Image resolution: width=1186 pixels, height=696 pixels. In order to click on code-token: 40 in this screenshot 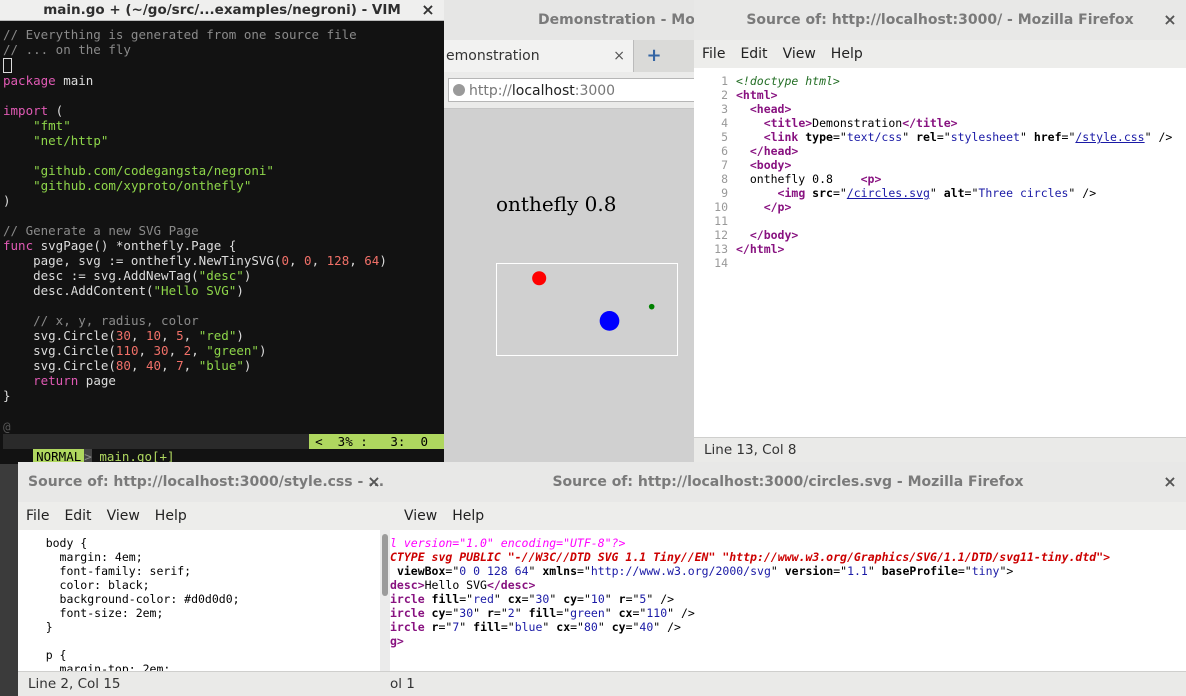, I will do `click(646, 627)`.